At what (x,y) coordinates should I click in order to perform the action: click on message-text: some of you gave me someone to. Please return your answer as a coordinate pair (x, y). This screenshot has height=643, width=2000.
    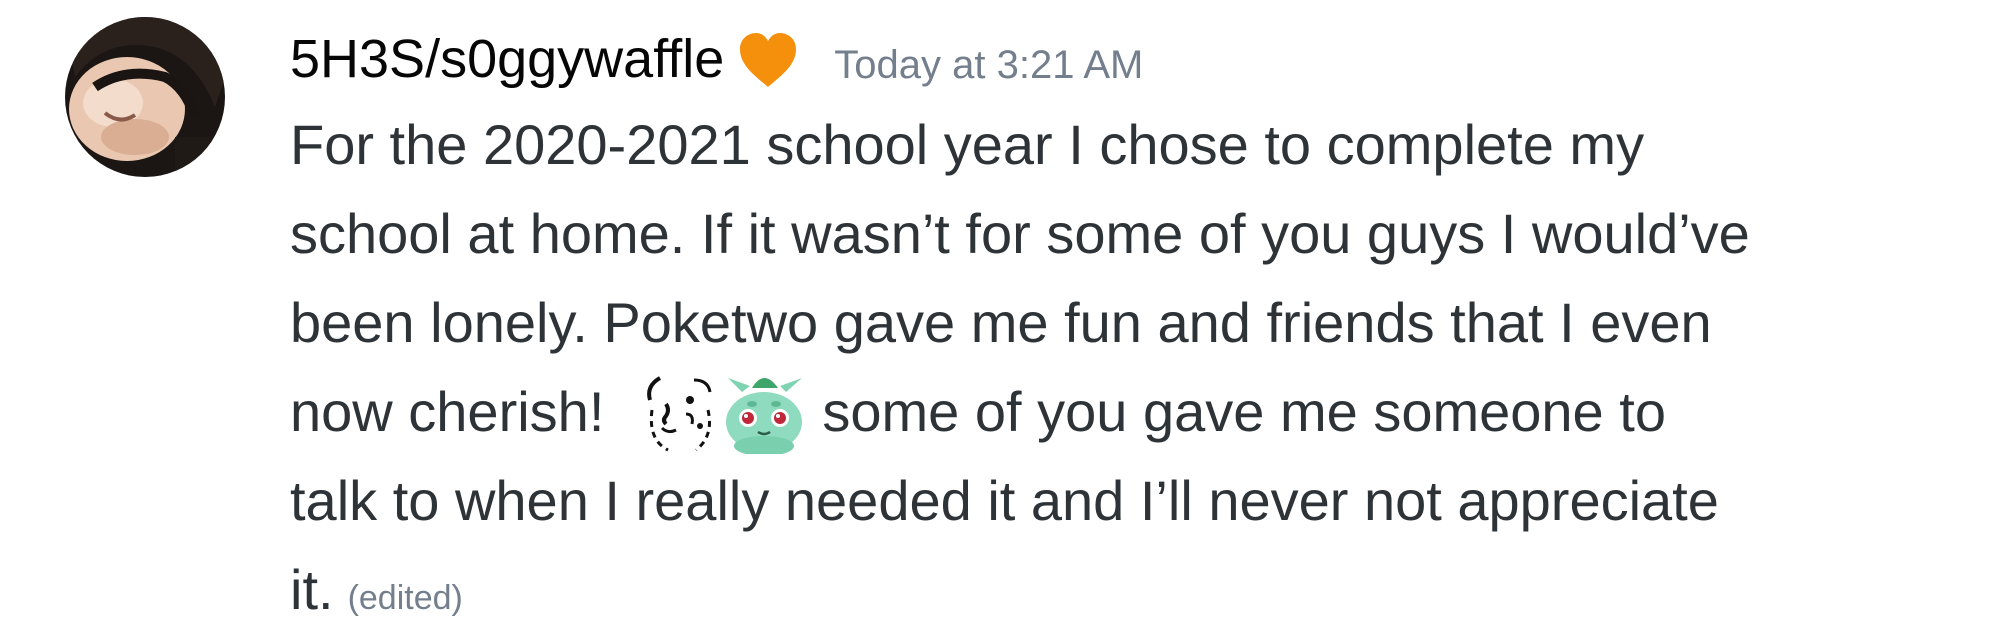
    Looking at the image, I should click on (1244, 411).